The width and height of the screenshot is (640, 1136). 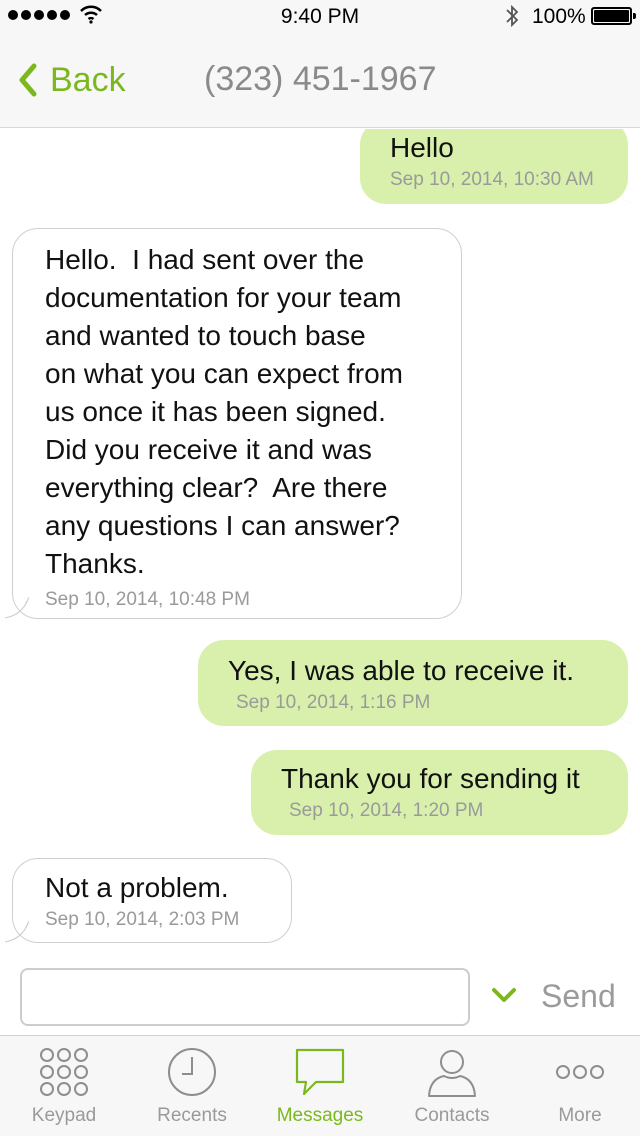 What do you see at coordinates (142, 919) in the screenshot?
I see `message-timestamp: Sep 10, 2014, 2:03 PM` at bounding box center [142, 919].